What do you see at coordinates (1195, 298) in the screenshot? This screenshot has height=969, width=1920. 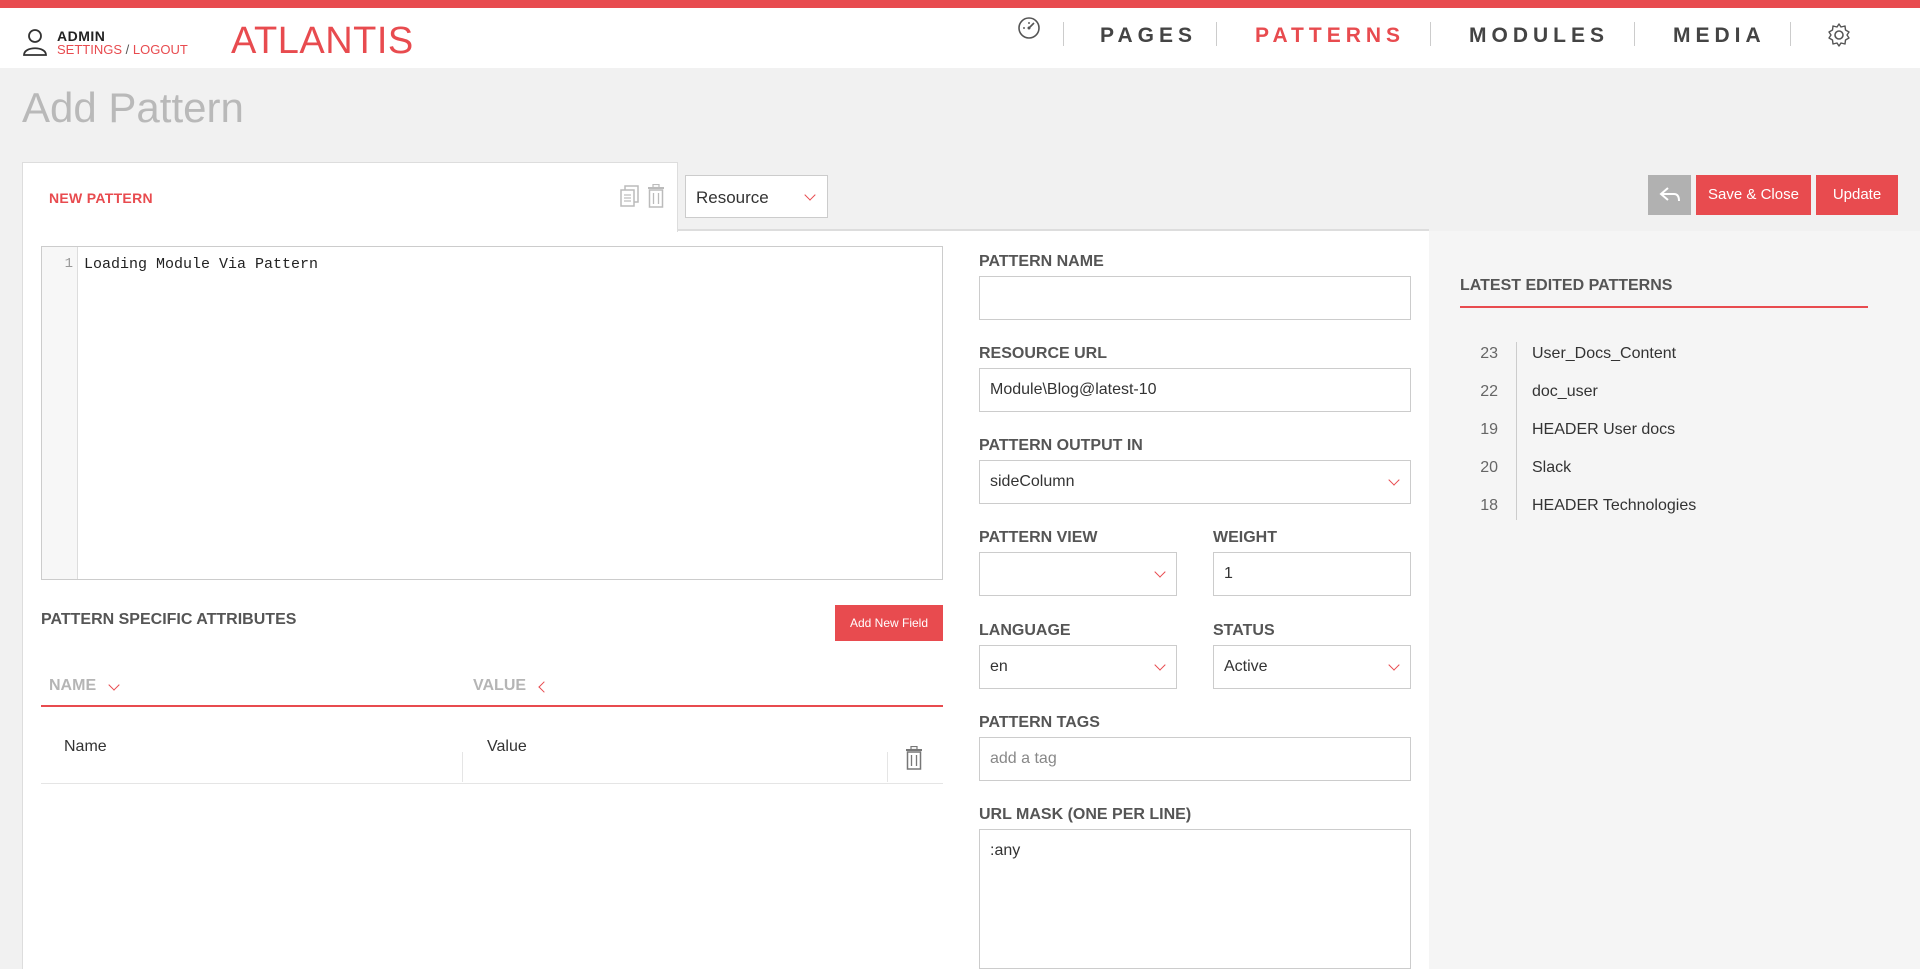 I see `pattern-name-input` at bounding box center [1195, 298].